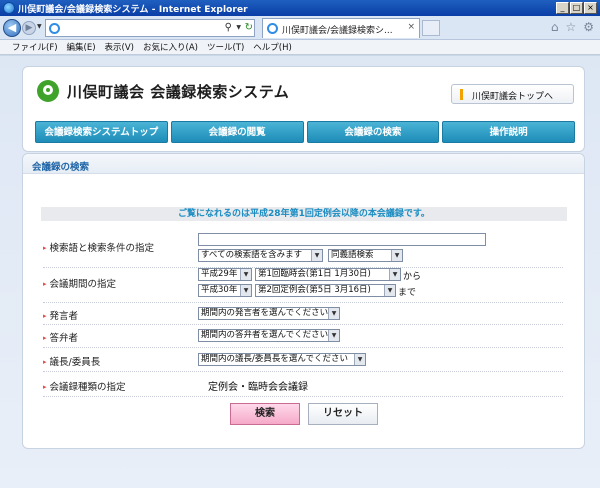 The width and height of the screenshot is (600, 488). I want to click on menu-tools: ツール(T), so click(225, 47).